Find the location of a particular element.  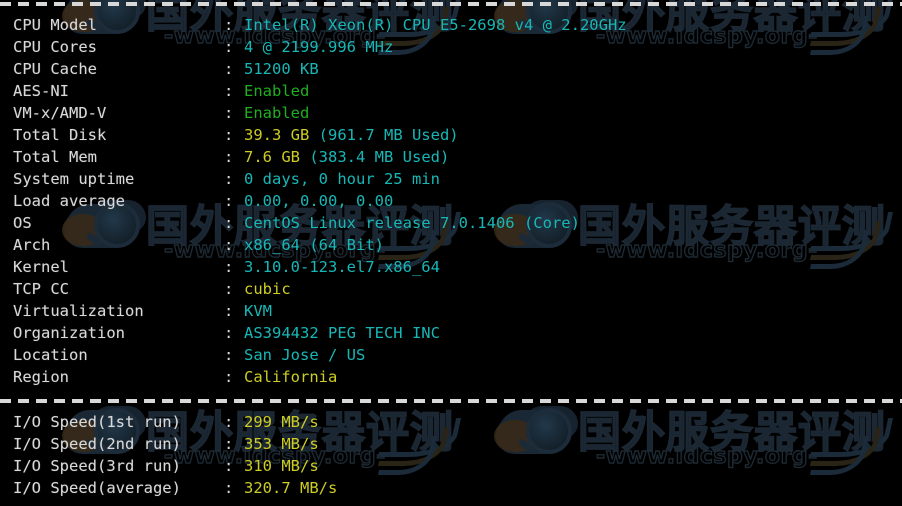

system-info-label: System uptime is located at coordinates (74, 179).